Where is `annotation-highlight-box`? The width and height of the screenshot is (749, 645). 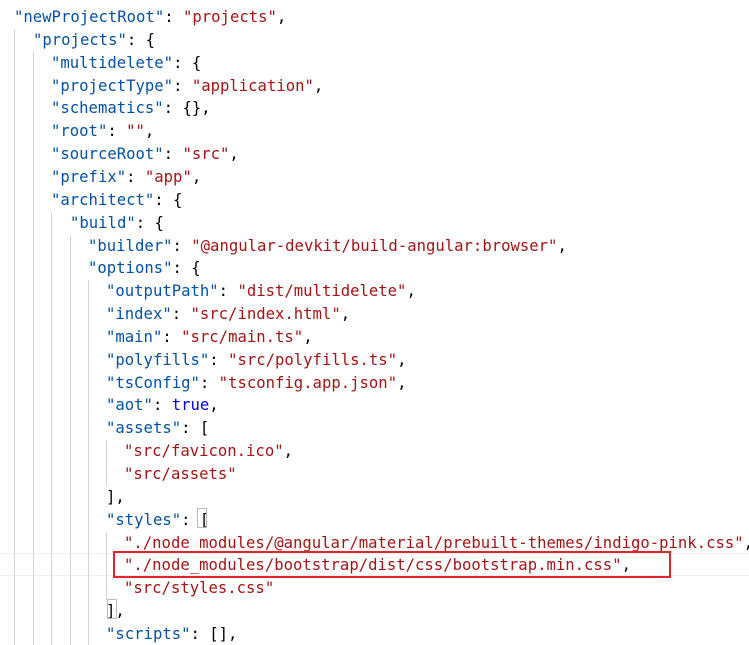 annotation-highlight-box is located at coordinates (392, 564).